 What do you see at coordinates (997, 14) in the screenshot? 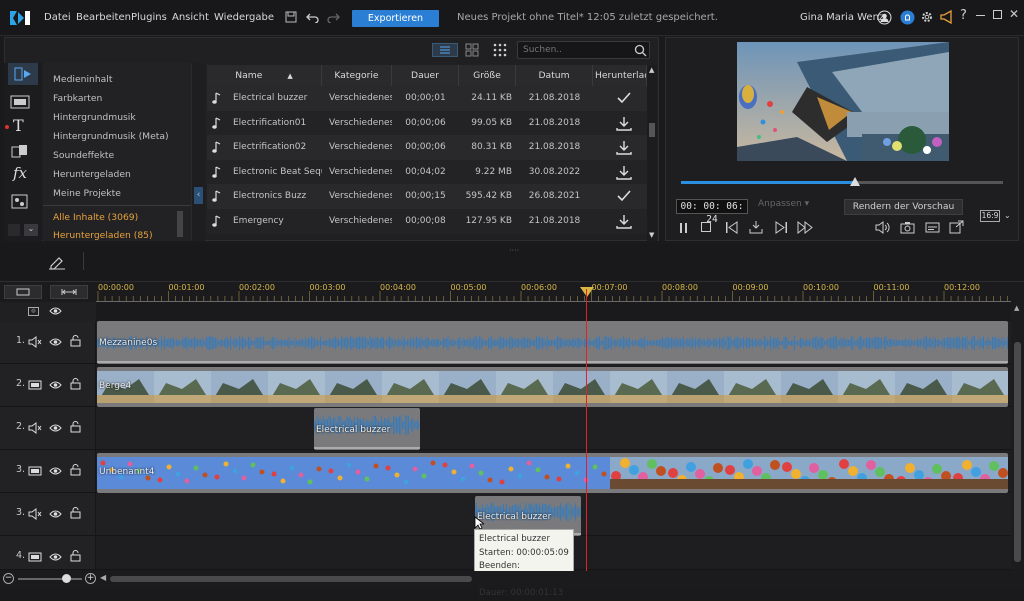
I see `maximize-icon` at bounding box center [997, 14].